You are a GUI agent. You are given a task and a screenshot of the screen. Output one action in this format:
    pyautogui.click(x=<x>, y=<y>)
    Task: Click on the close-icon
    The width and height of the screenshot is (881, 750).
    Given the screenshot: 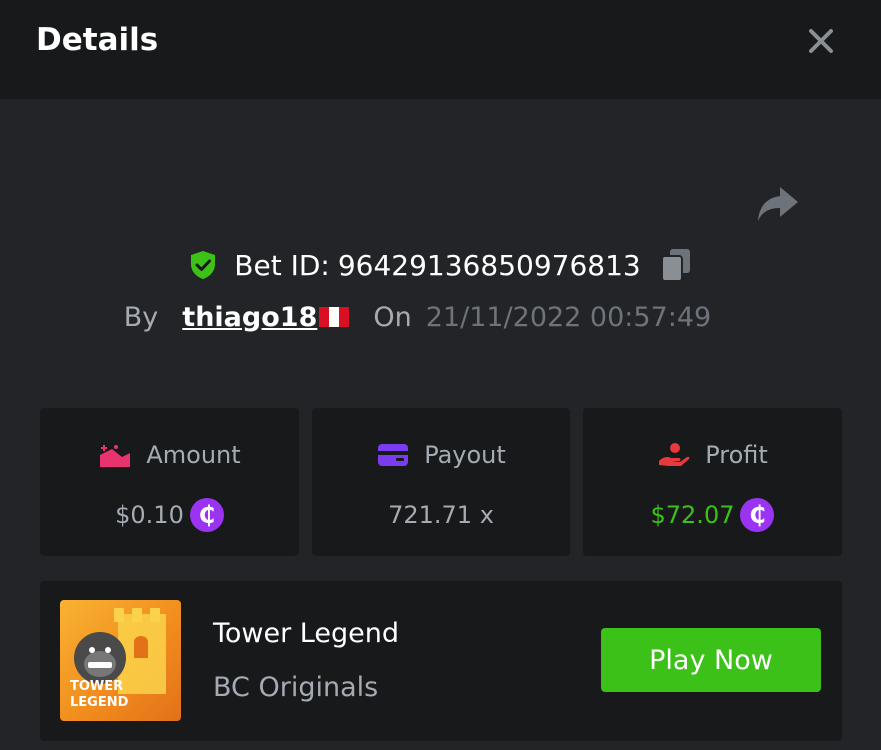 What is the action you would take?
    pyautogui.click(x=821, y=41)
    